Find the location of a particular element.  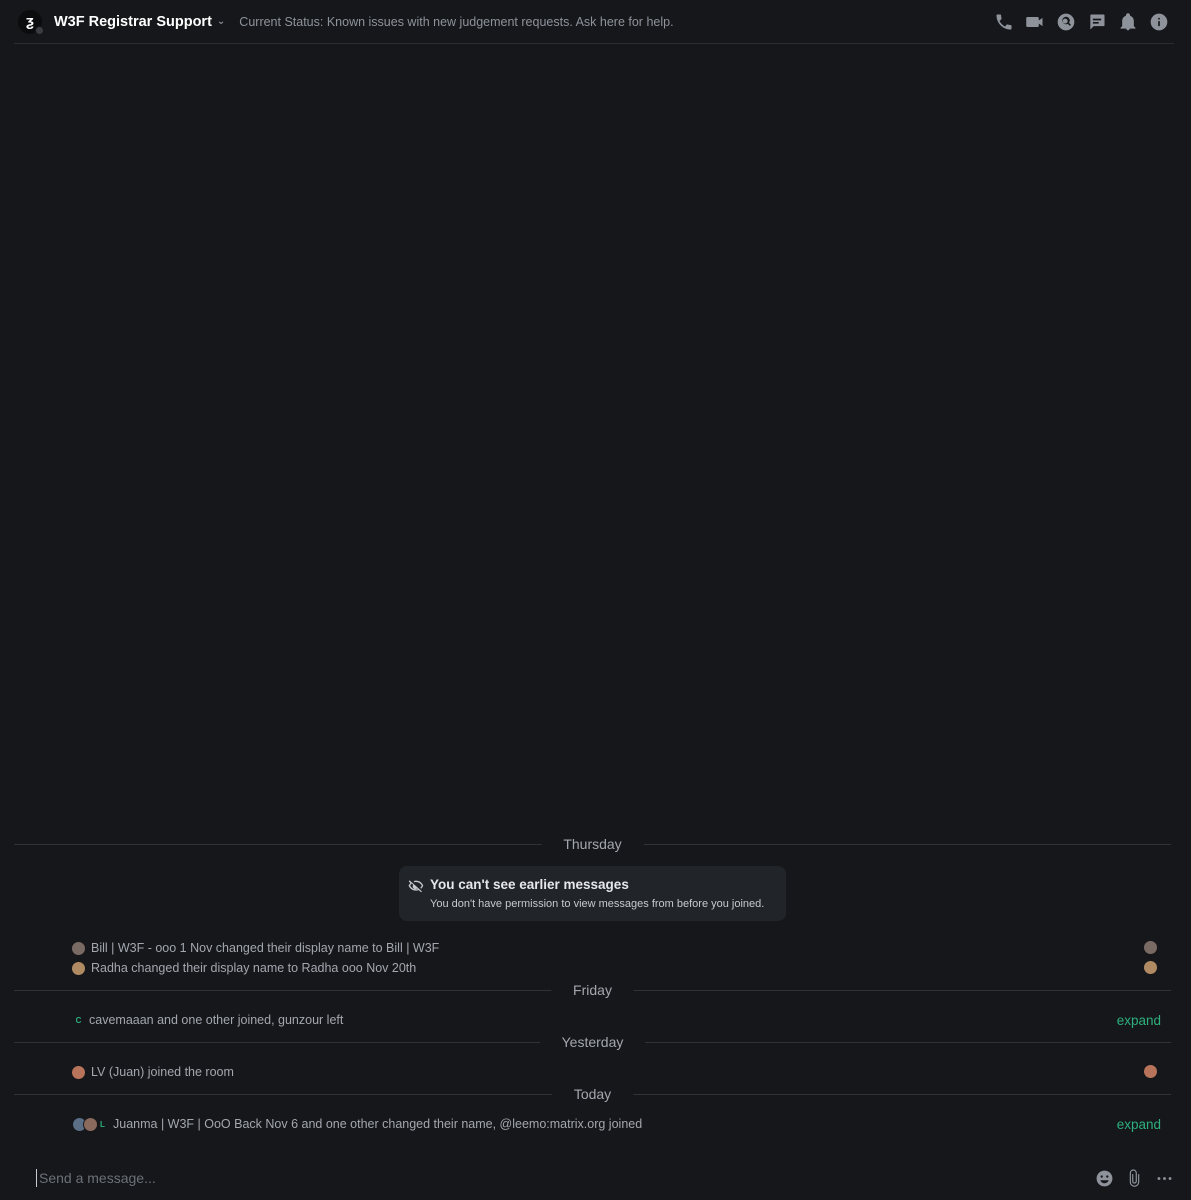

avatar: C is located at coordinates (78, 1020).